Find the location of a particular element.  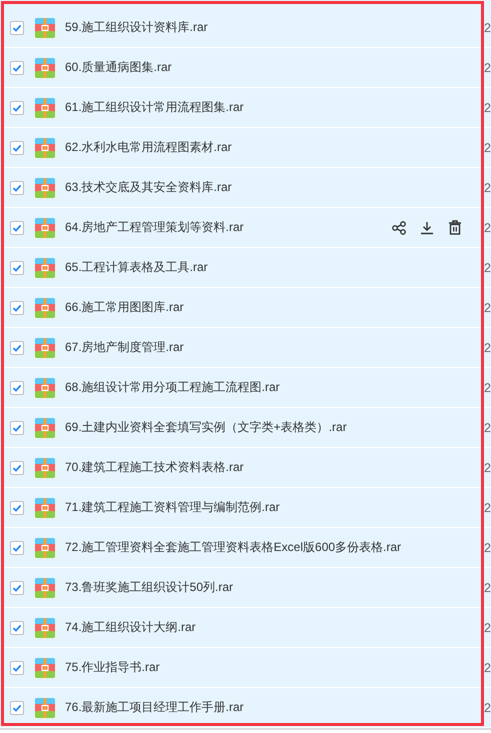

file-name: 69.土建内业资料全套填写实例（文字类+表格类）.rar is located at coordinates (206, 427).